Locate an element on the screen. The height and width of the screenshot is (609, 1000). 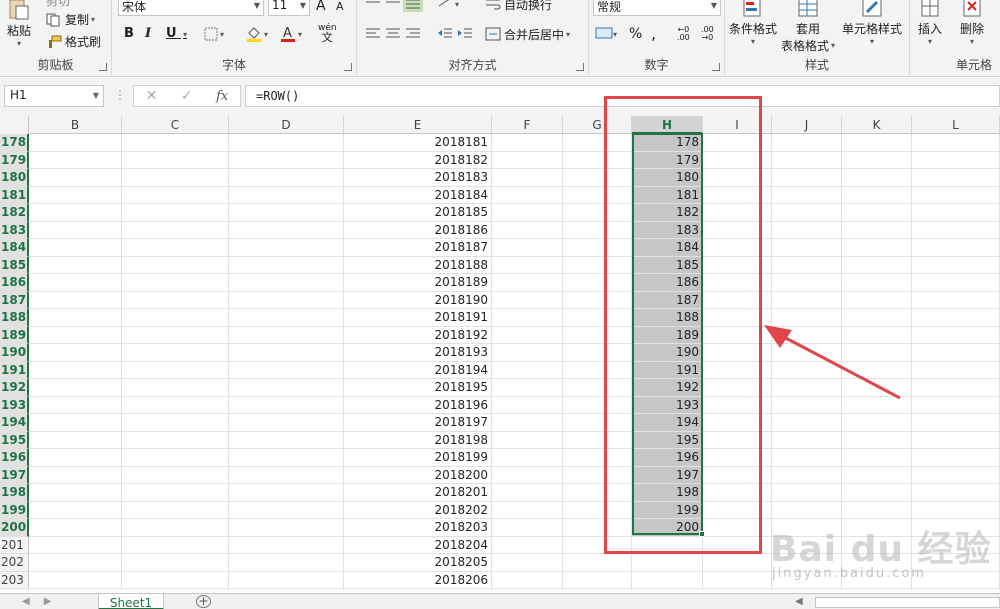
percent-button: % is located at coordinates (635, 34).